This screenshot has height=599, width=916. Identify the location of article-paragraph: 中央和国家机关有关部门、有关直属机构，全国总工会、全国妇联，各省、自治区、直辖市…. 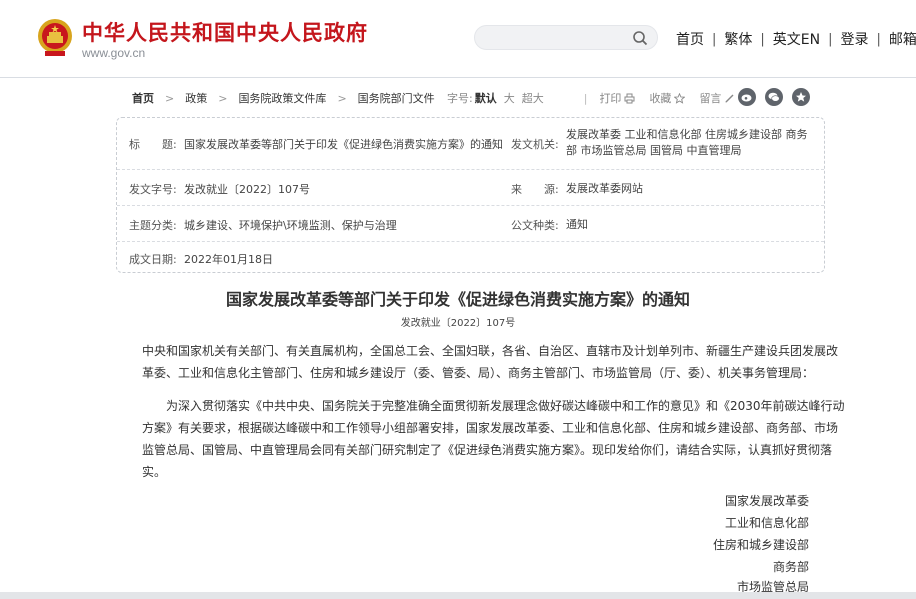
(490, 362).